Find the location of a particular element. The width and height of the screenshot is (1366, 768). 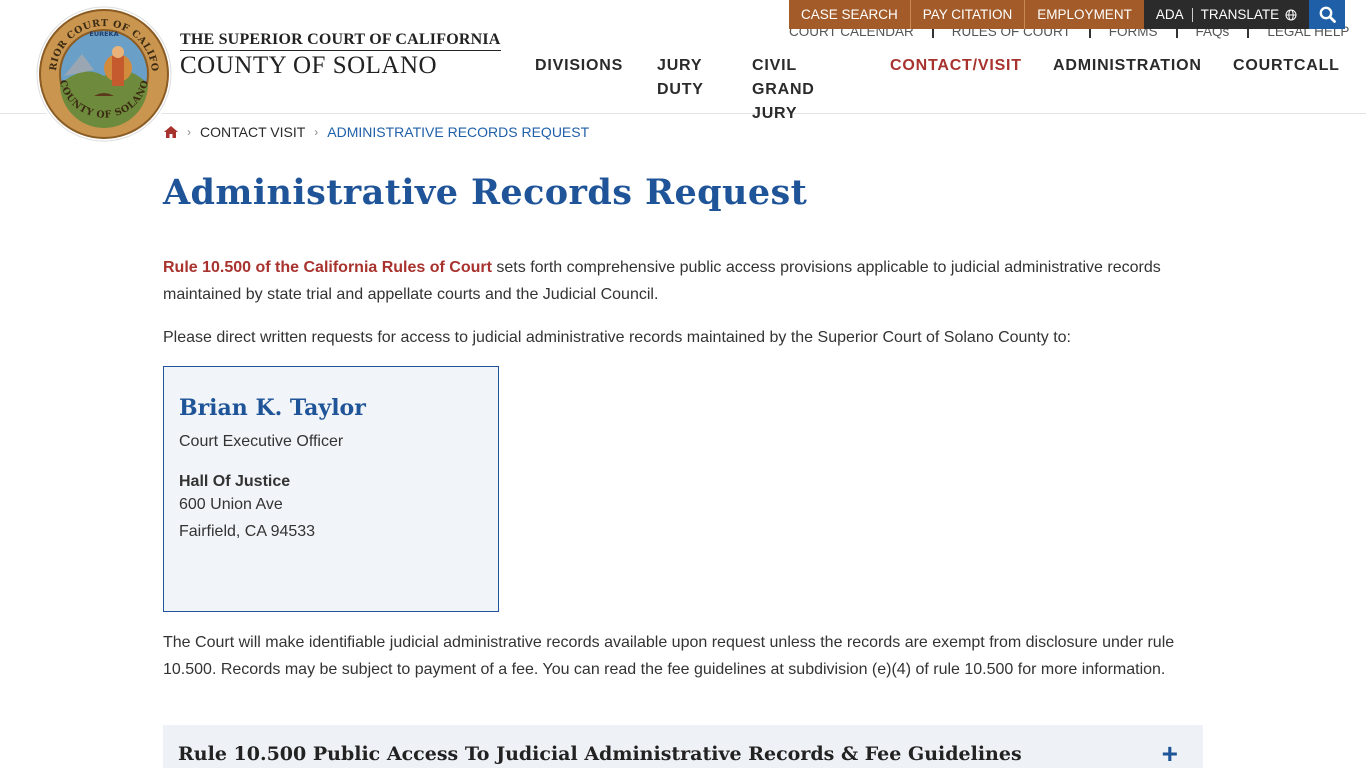

nav-contact-visit: CONTACT/VISIT is located at coordinates (956, 66).